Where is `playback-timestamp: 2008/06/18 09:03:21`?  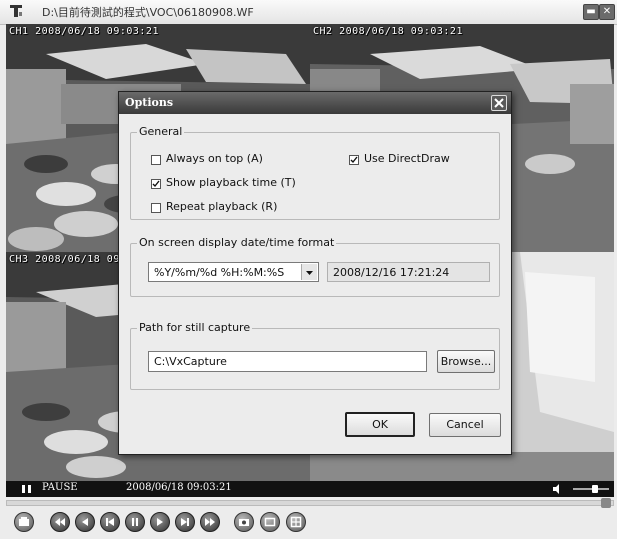
playback-timestamp: 2008/06/18 09:03:21 is located at coordinates (179, 487).